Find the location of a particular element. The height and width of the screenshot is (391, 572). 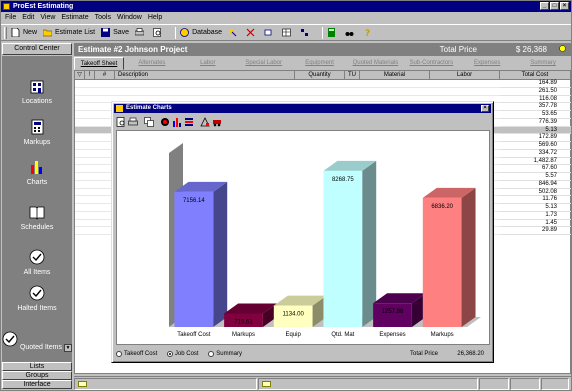

tab-expenses: Expenses is located at coordinates (487, 63).